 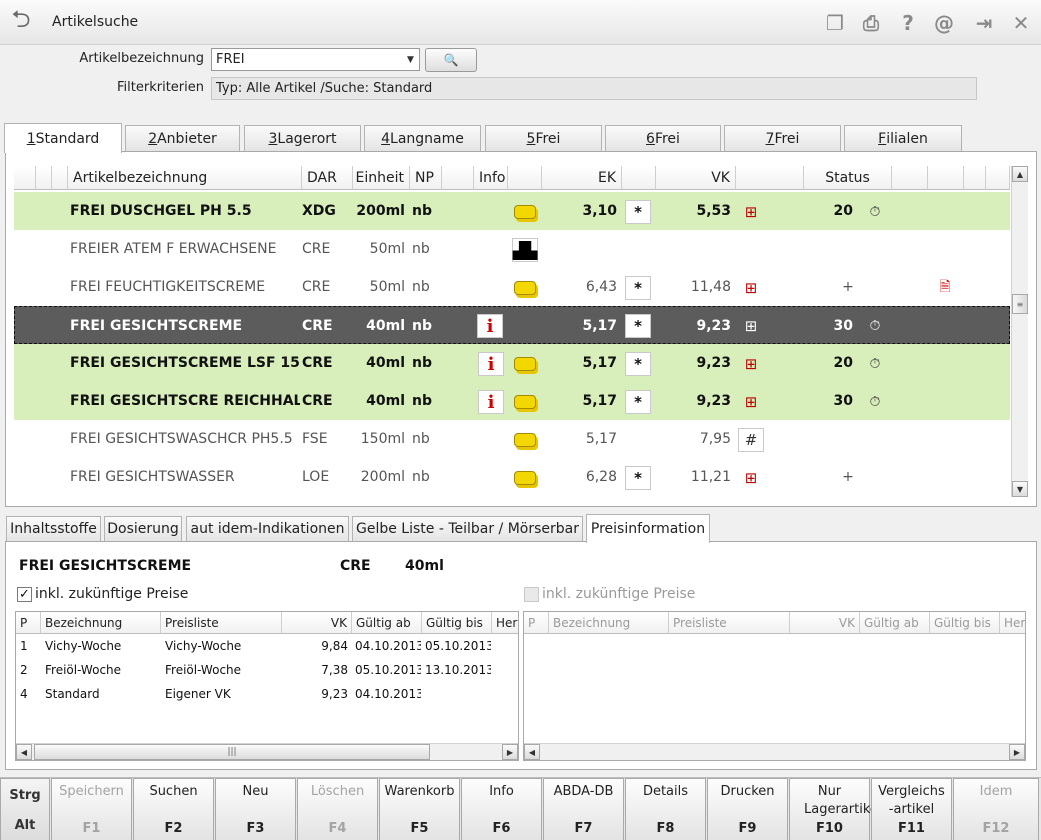 What do you see at coordinates (696, 178) in the screenshot?
I see `grid-header-vk: VK` at bounding box center [696, 178].